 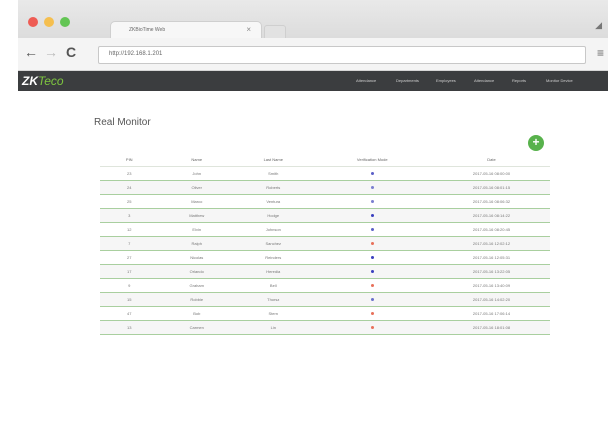 I want to click on table-cell: 2017-05-16 08:20:45, so click(x=491, y=229).